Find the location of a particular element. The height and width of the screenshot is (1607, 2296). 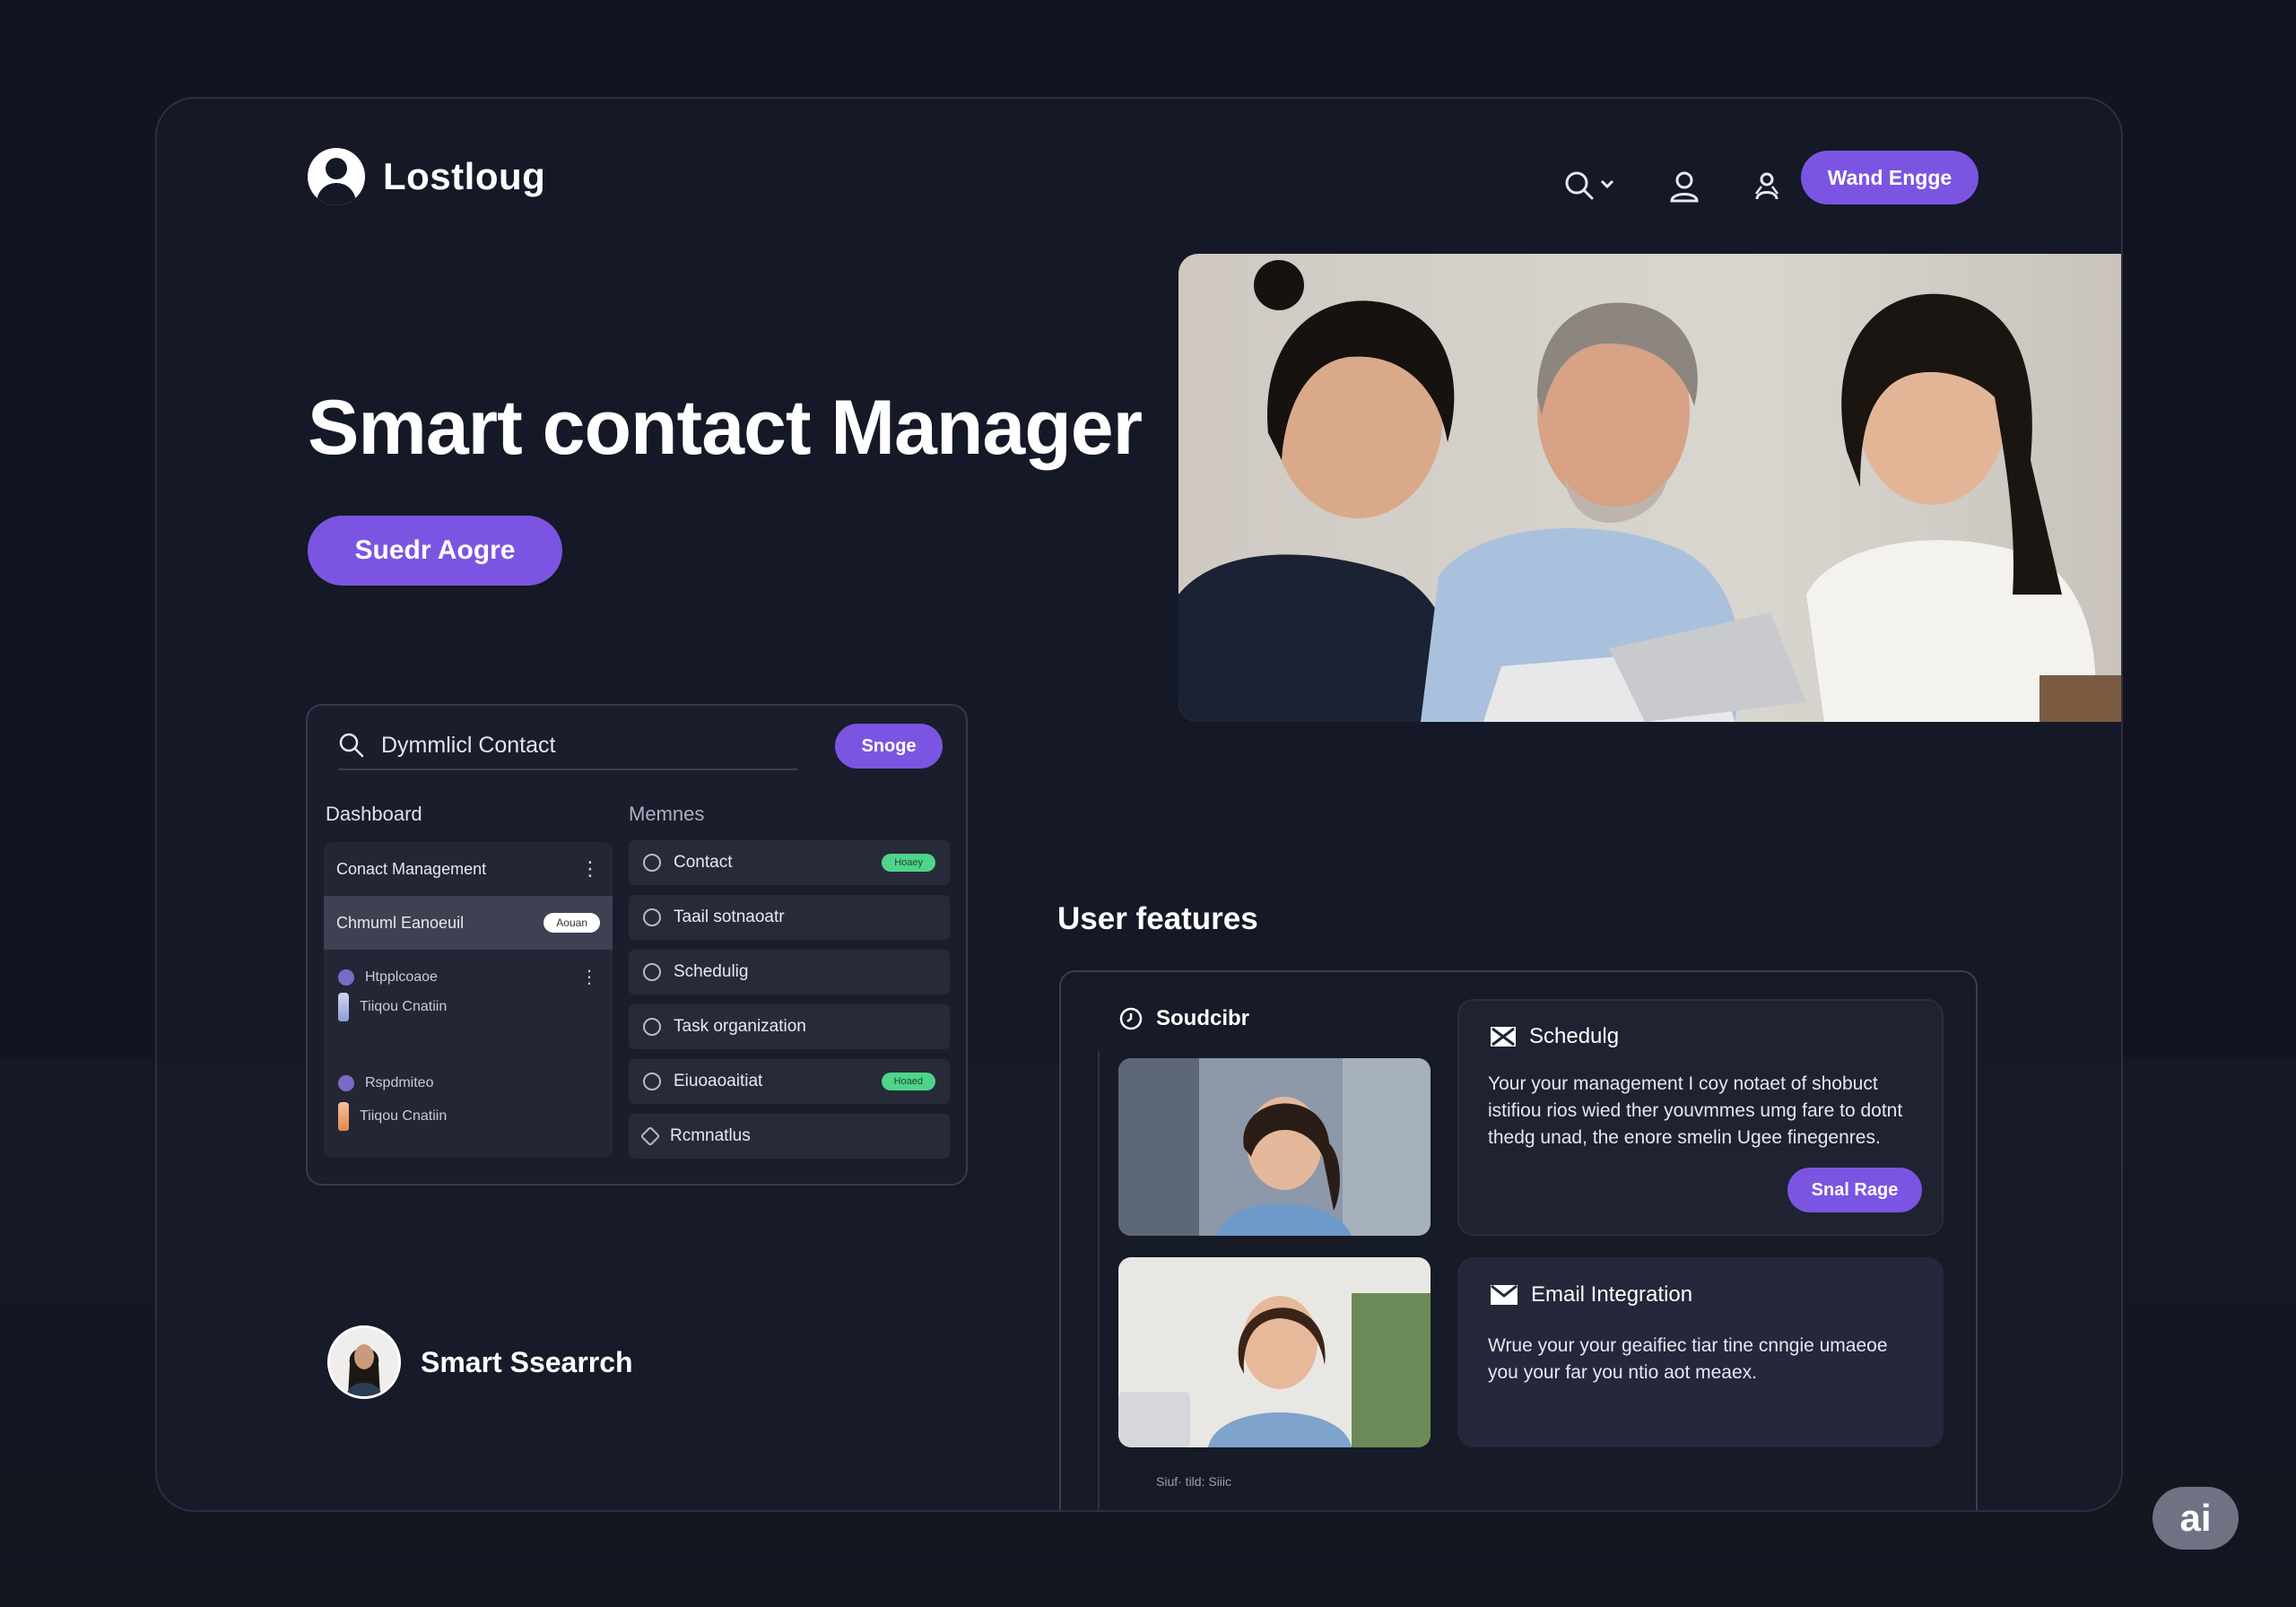

sidebar-item-contact-management: Conact Management ⋮ is located at coordinates (468, 869).